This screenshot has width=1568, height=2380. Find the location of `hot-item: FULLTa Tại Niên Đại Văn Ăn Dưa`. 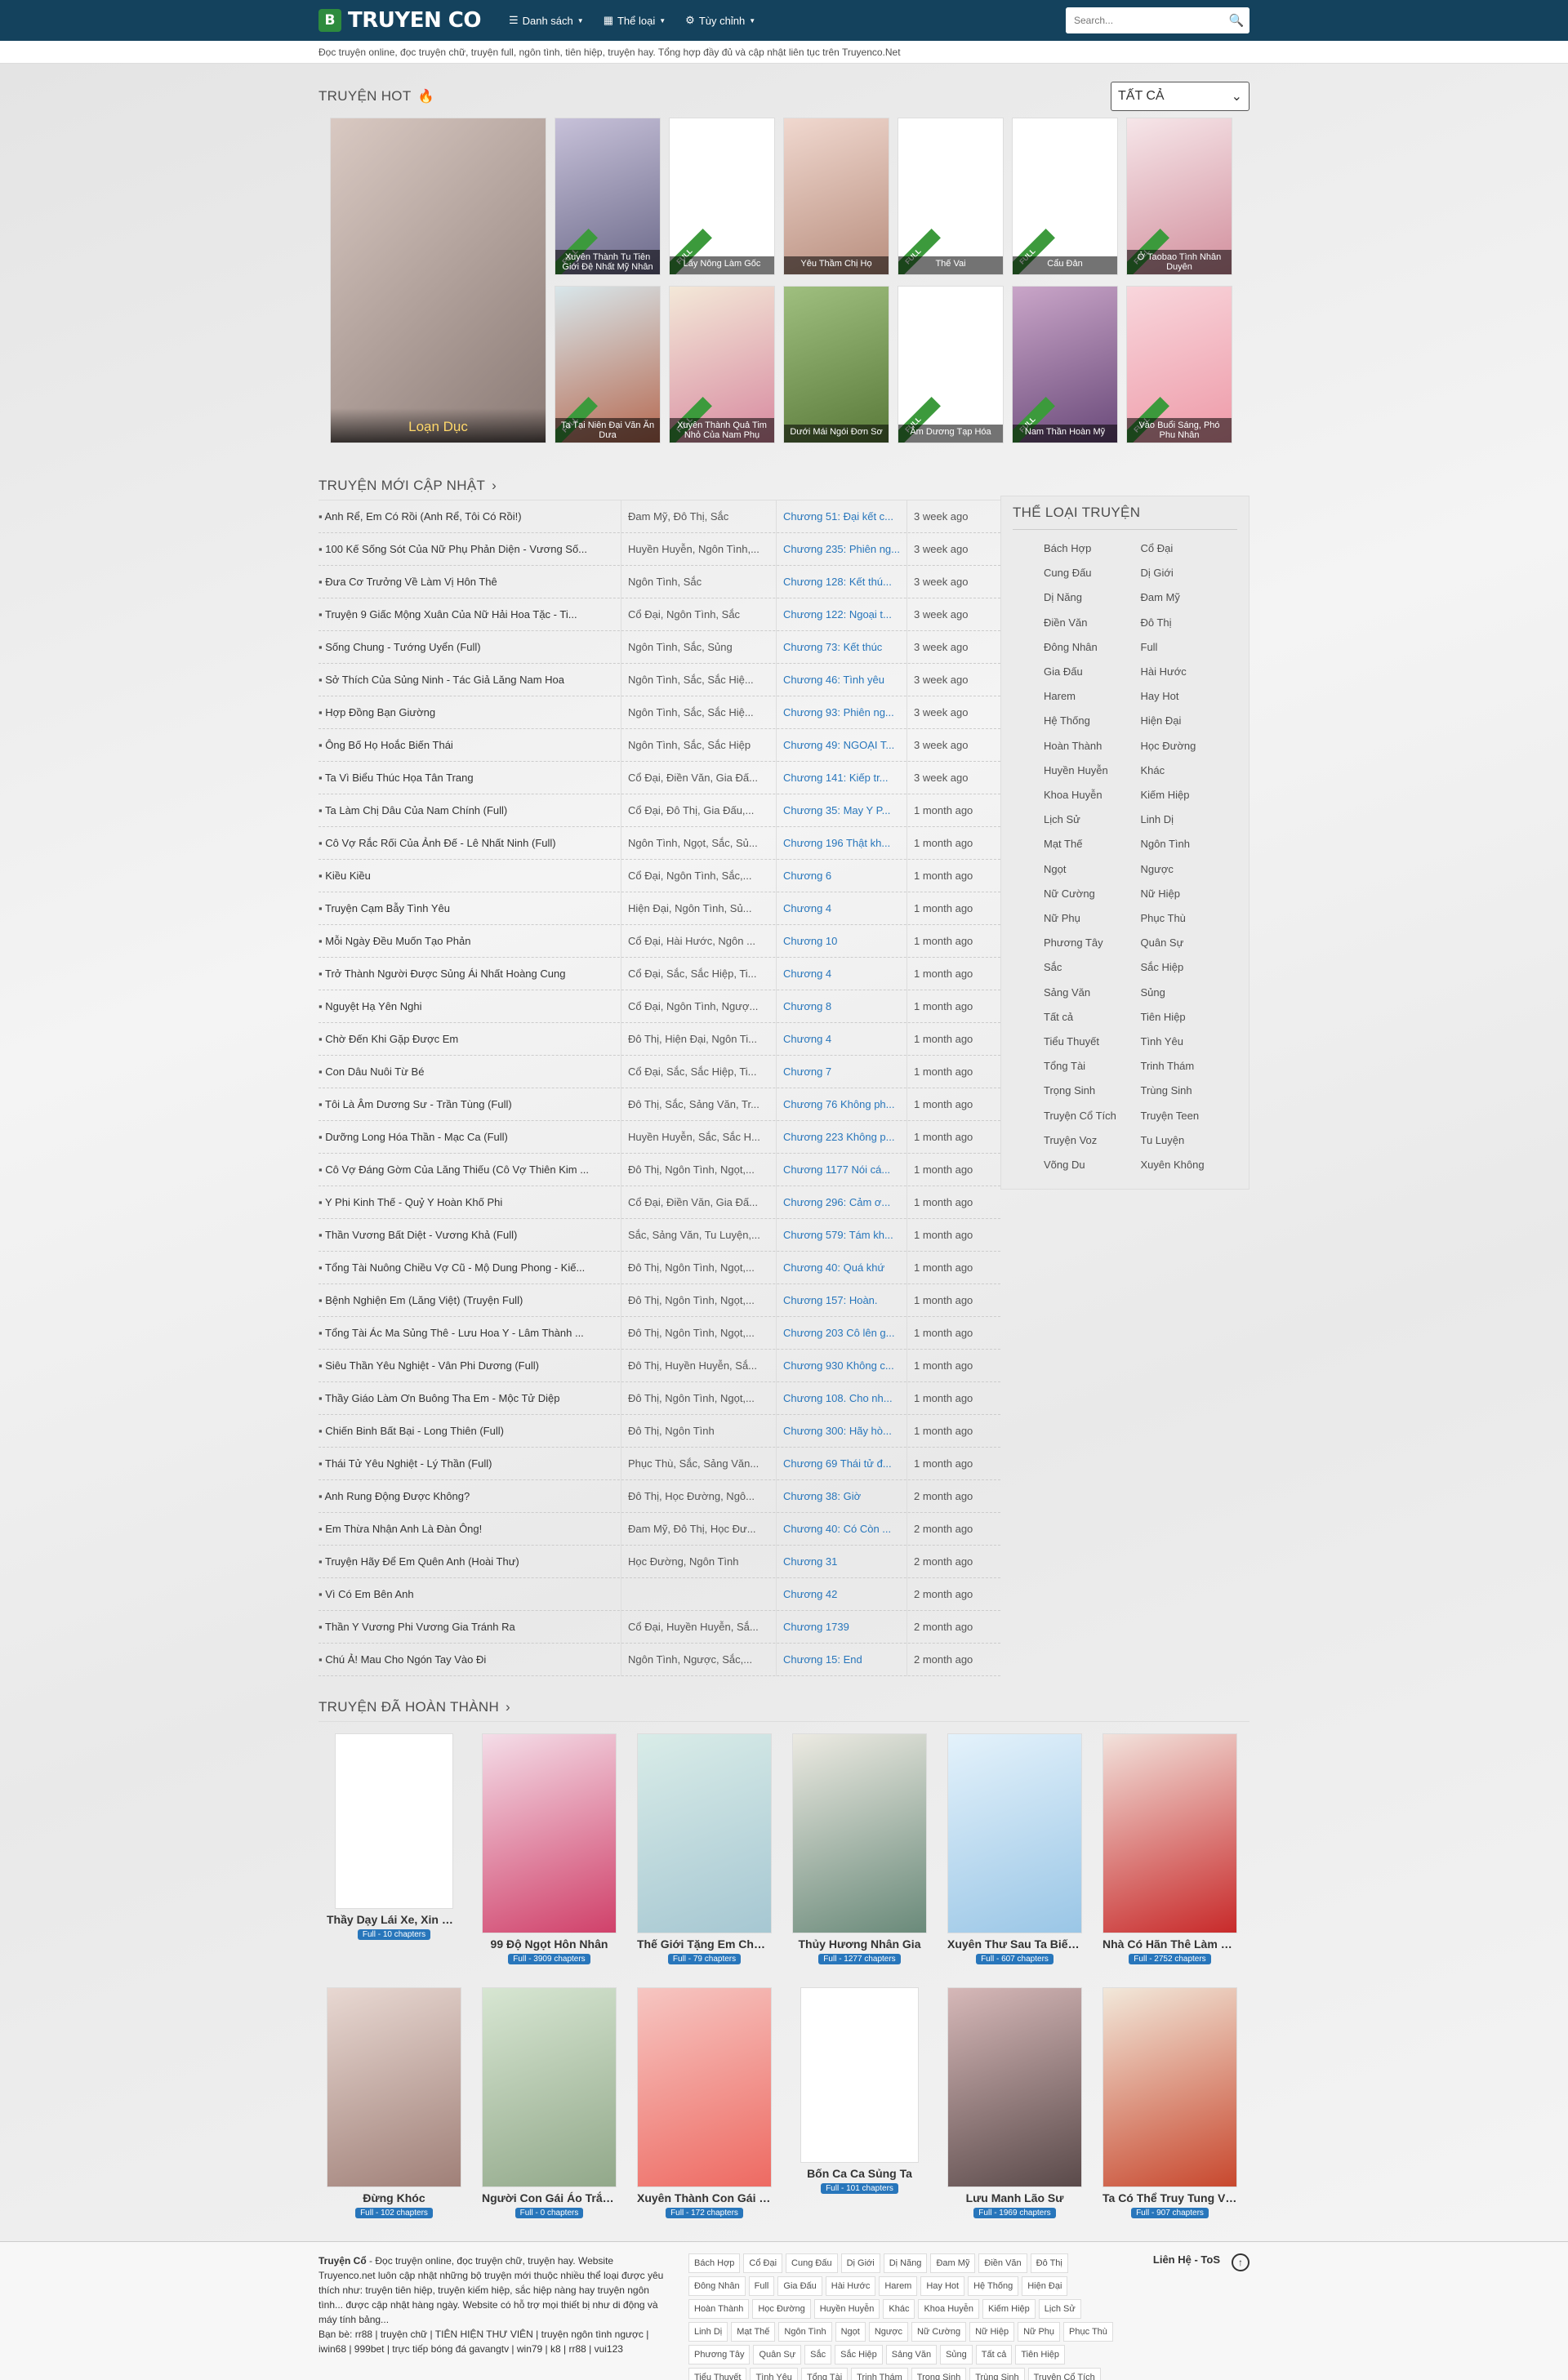

hot-item: FULLTa Tại Niên Đại Văn Ăn Dưa is located at coordinates (608, 364).